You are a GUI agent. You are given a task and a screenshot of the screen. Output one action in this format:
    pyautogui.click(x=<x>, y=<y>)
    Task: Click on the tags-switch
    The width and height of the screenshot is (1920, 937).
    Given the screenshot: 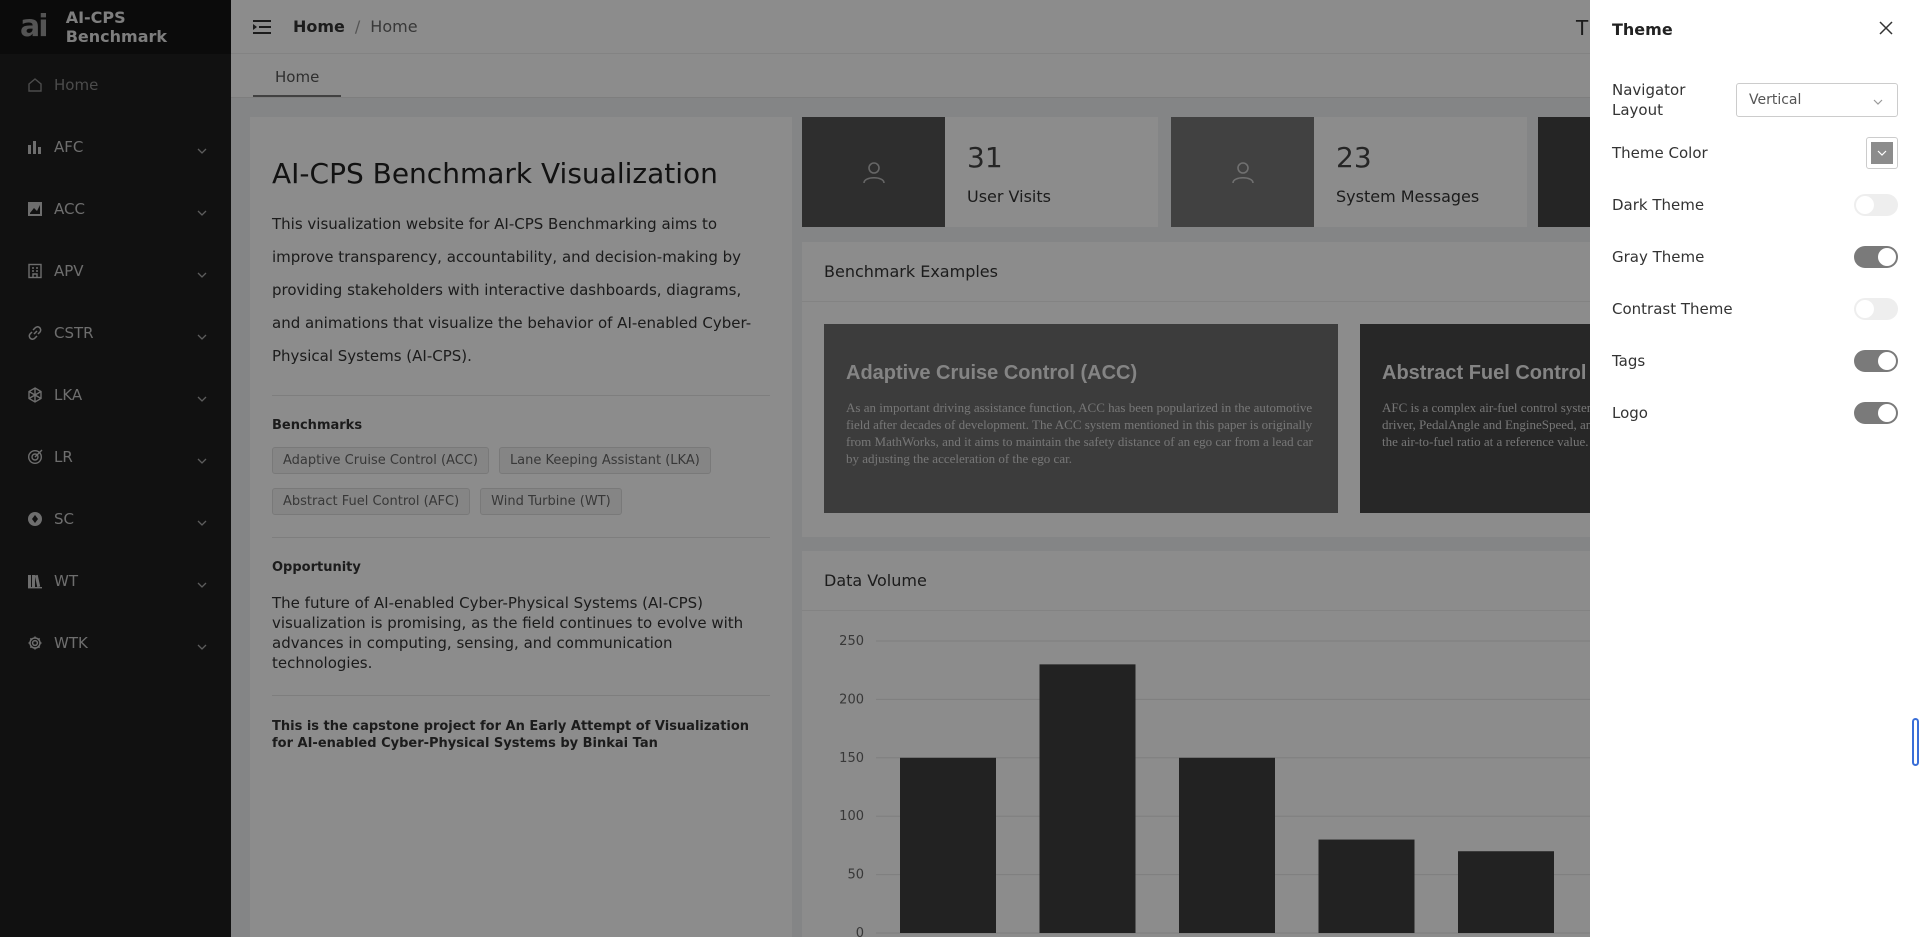 What is the action you would take?
    pyautogui.click(x=1876, y=361)
    